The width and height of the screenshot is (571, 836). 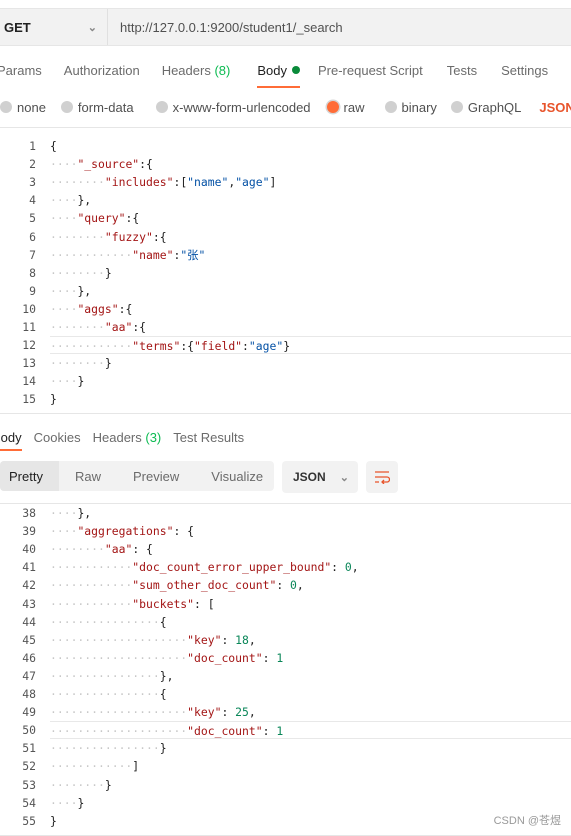 I want to click on tab-authorization: Authorization, so click(x=102, y=73).